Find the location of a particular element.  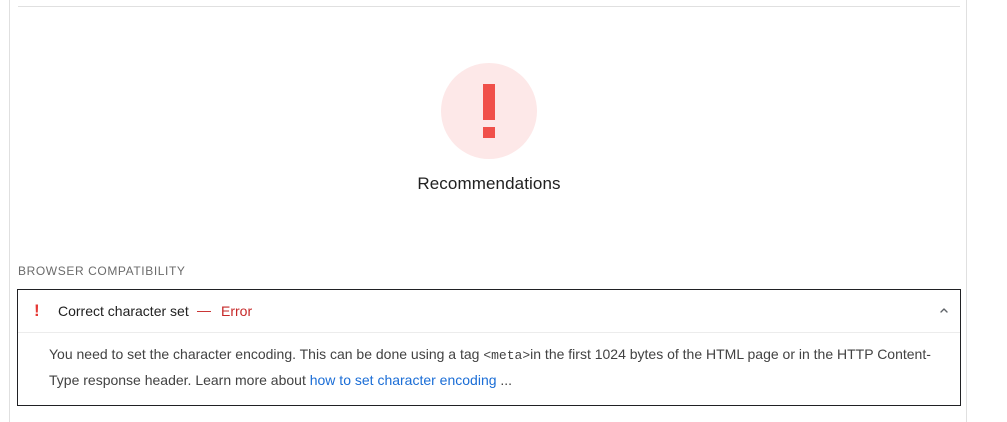

error-exclamation-icon: ! is located at coordinates (37, 310).